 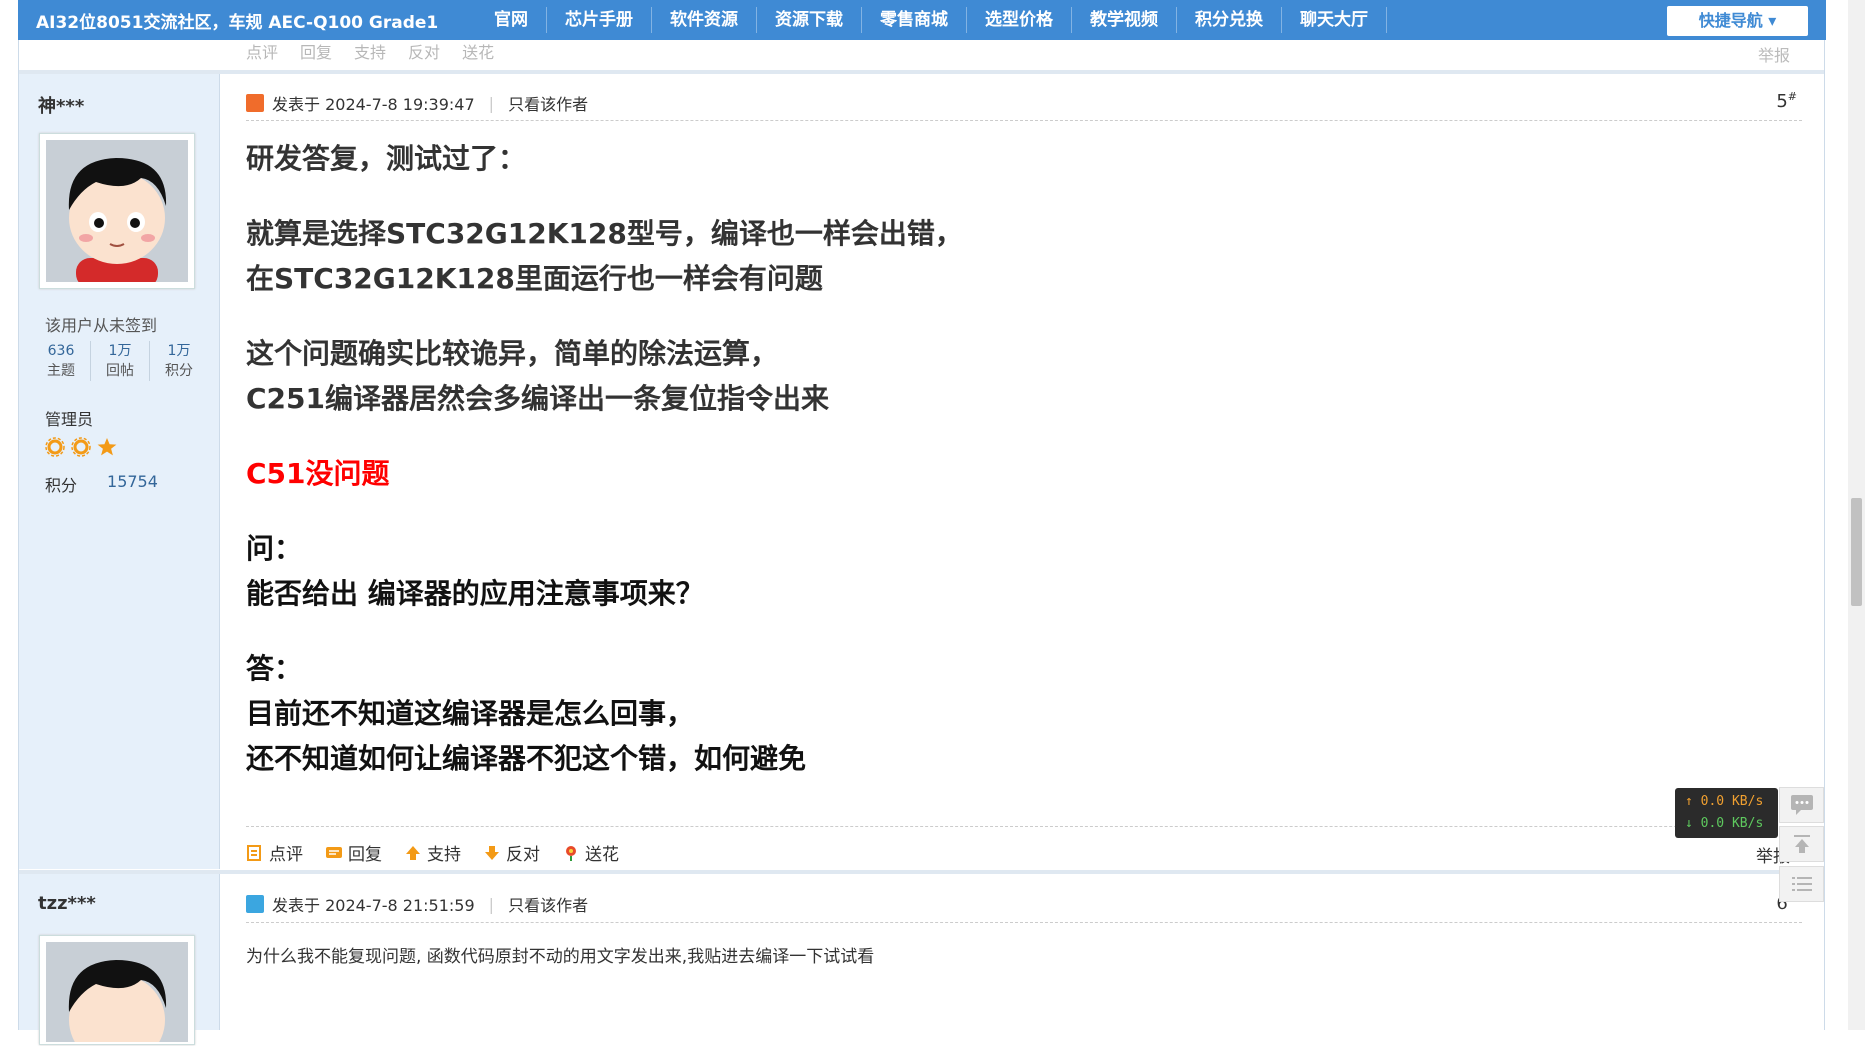 What do you see at coordinates (571, 853) in the screenshot?
I see `flower-icon` at bounding box center [571, 853].